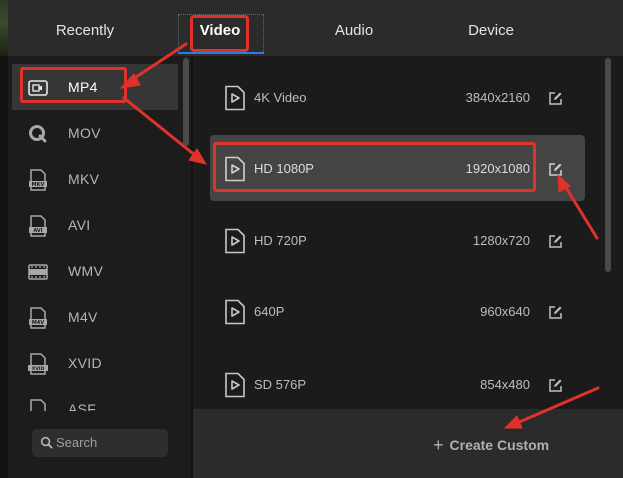  What do you see at coordinates (95, 398) in the screenshot?
I see `sidebar-item-asf: ASF ASF` at bounding box center [95, 398].